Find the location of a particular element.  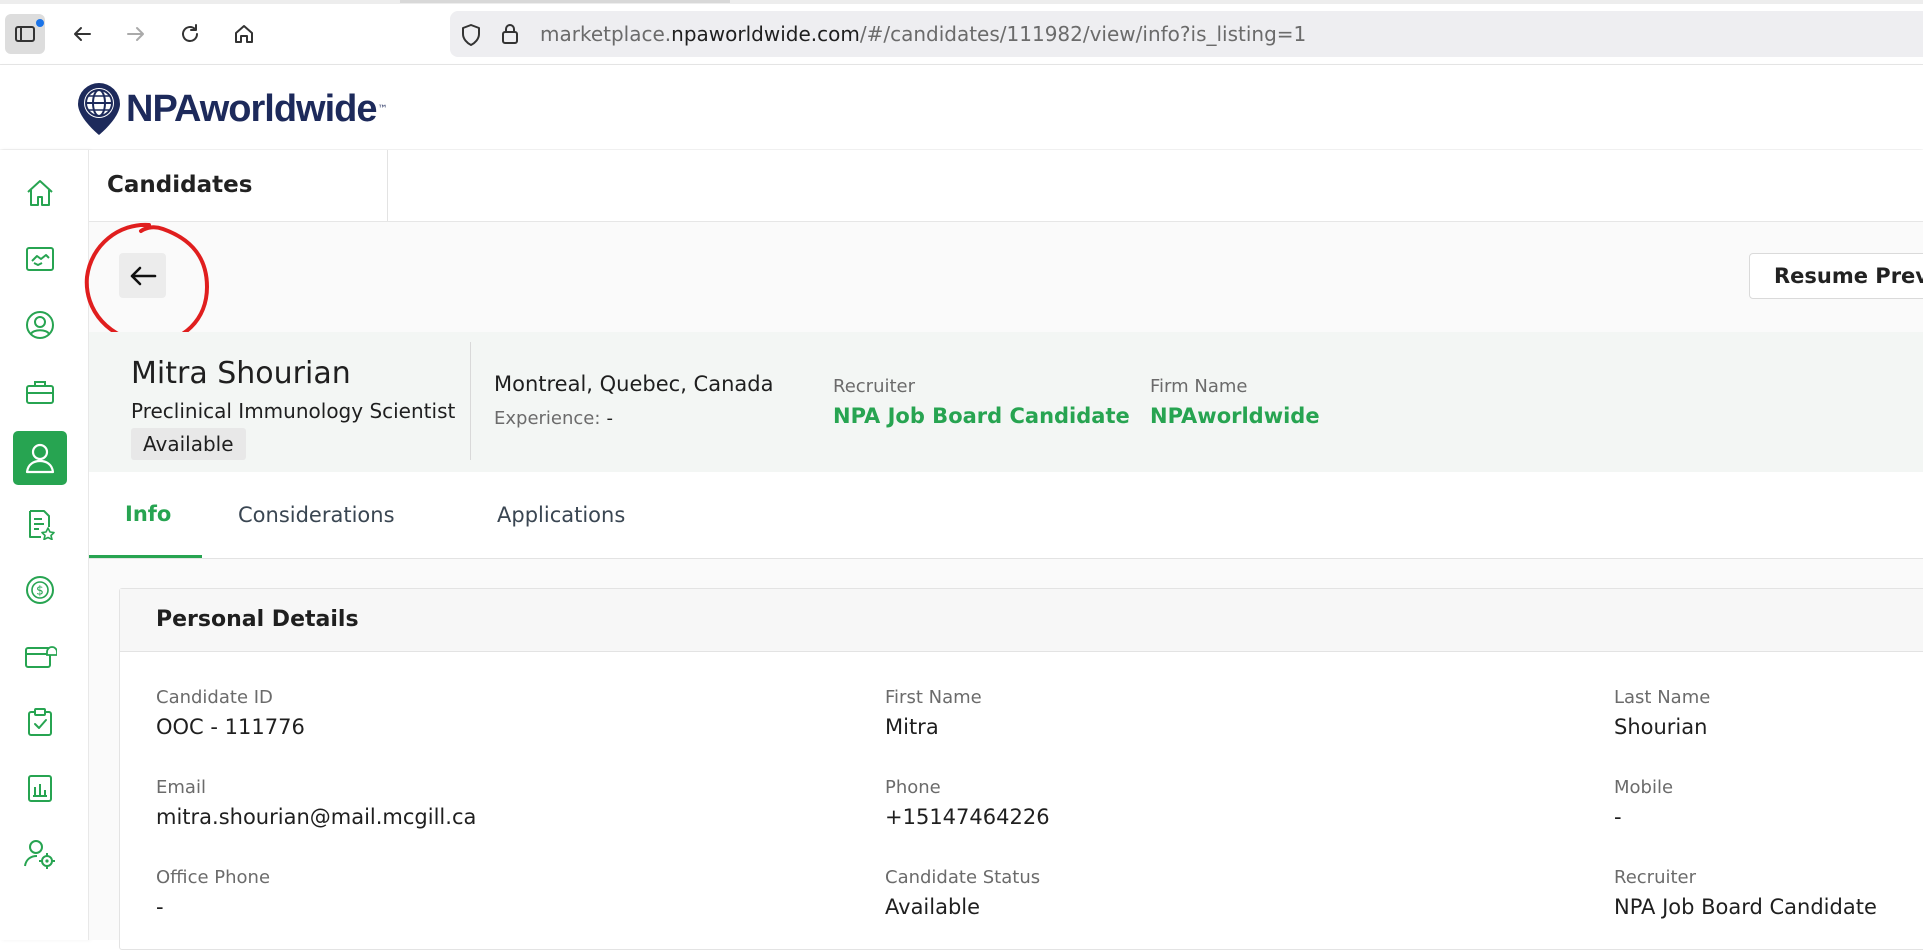

logo-text: NPAworldwide is located at coordinates (252, 108).